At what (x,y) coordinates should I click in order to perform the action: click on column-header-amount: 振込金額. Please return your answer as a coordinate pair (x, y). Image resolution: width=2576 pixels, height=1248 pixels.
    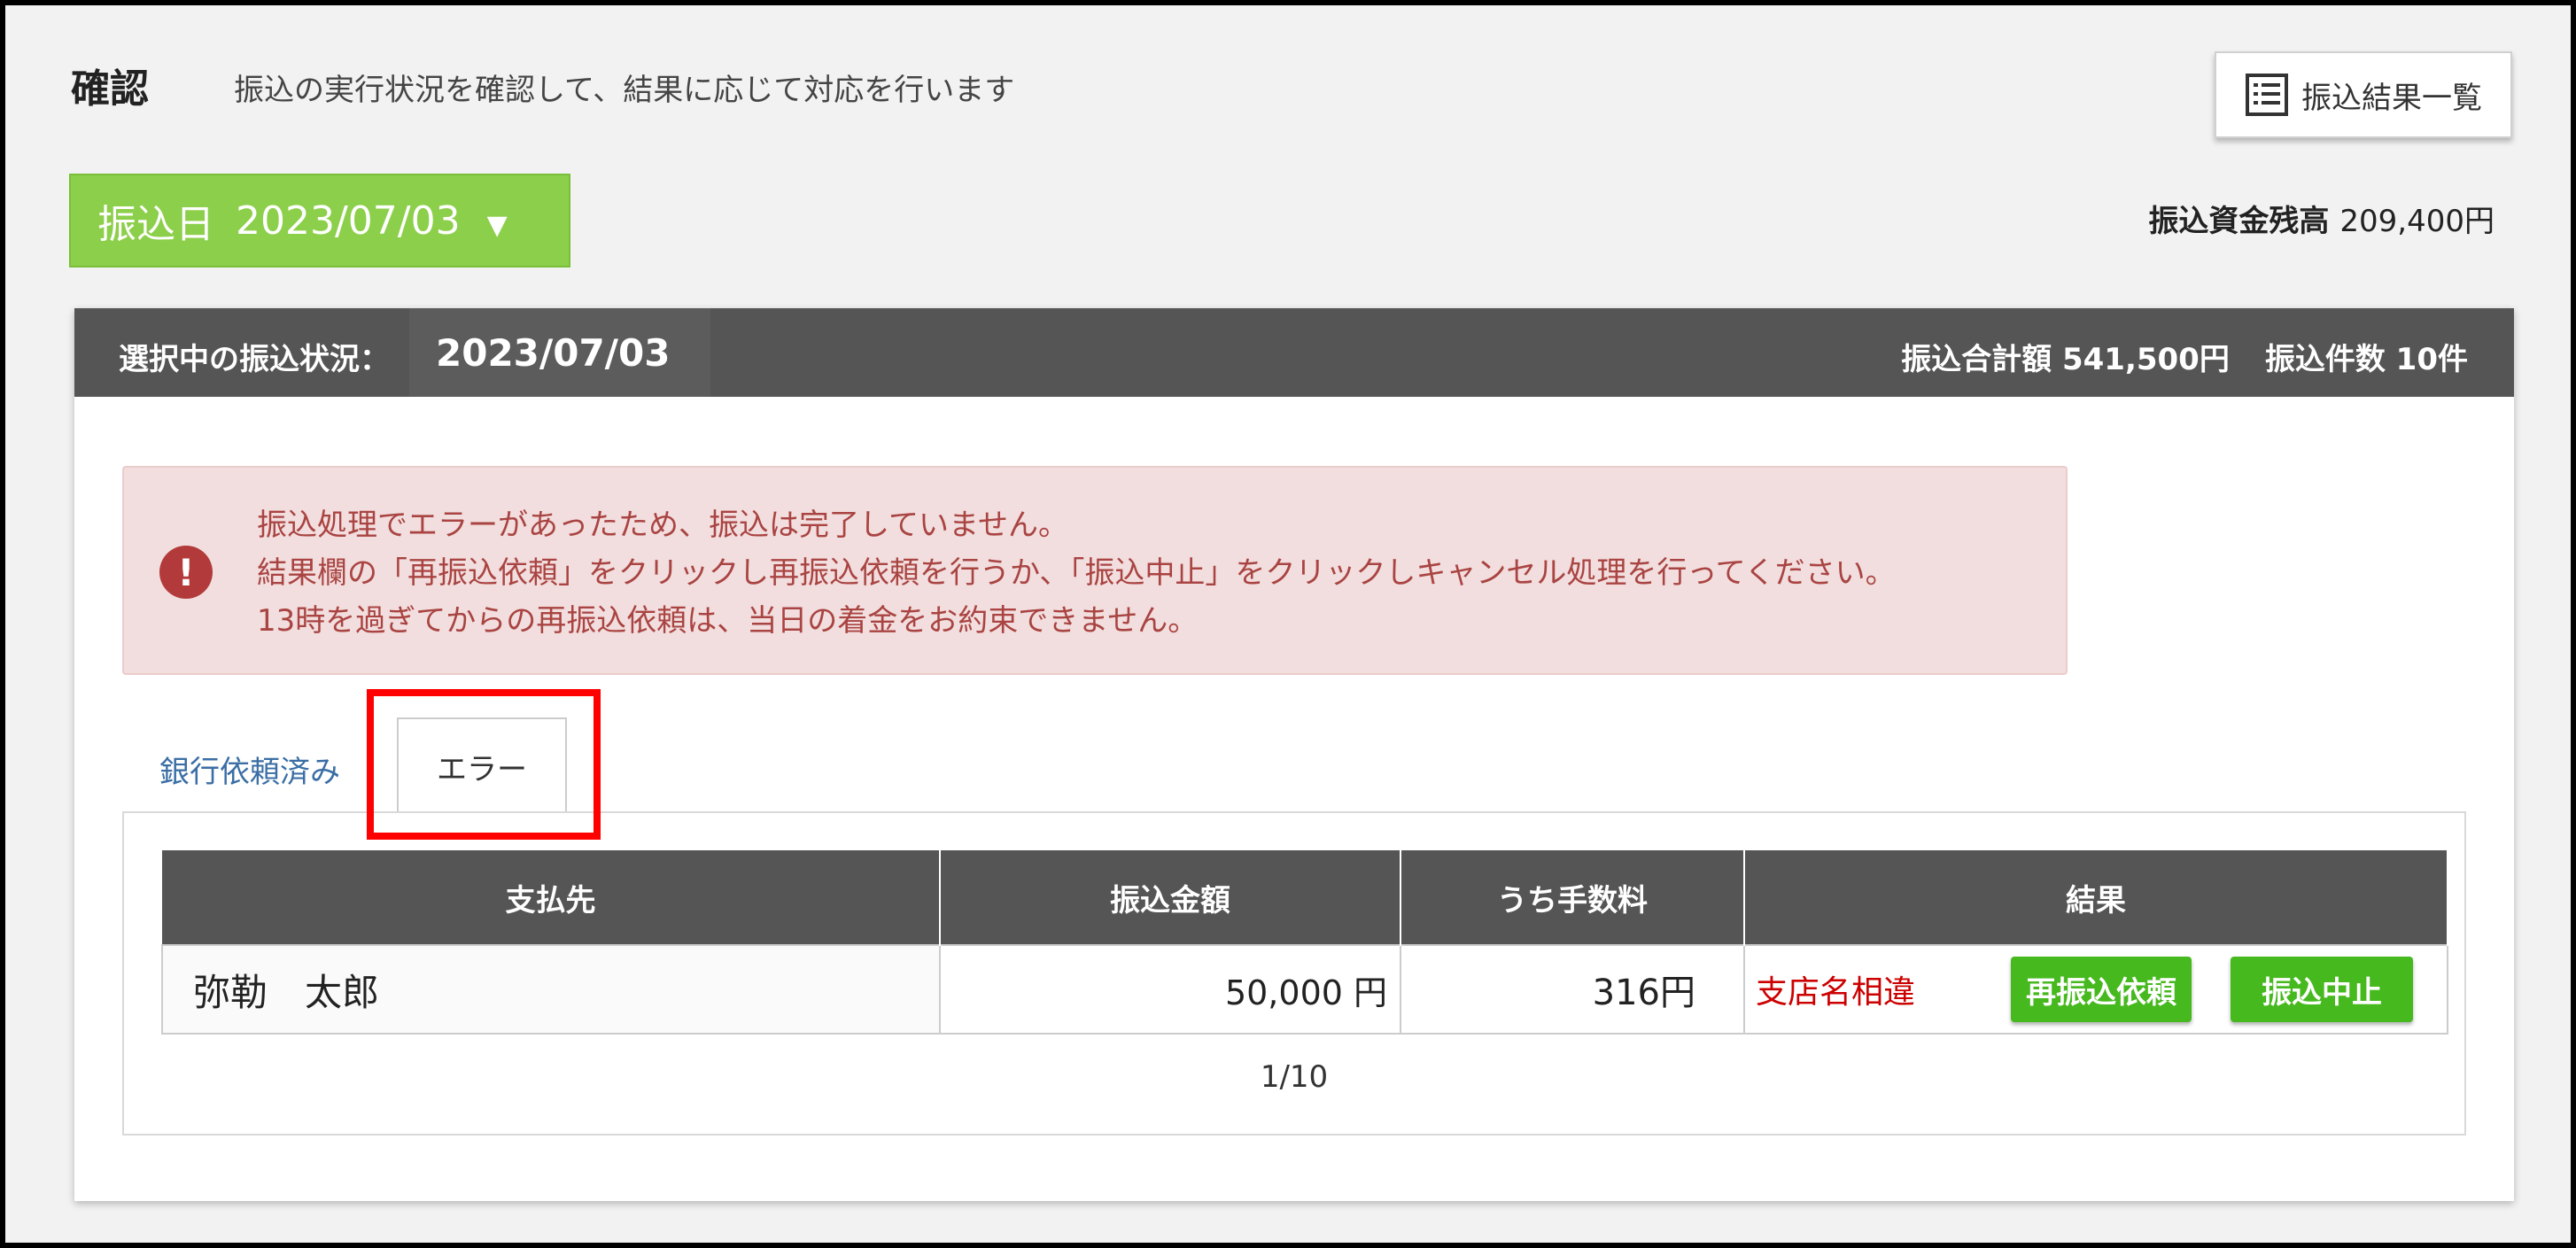
    Looking at the image, I should click on (1170, 897).